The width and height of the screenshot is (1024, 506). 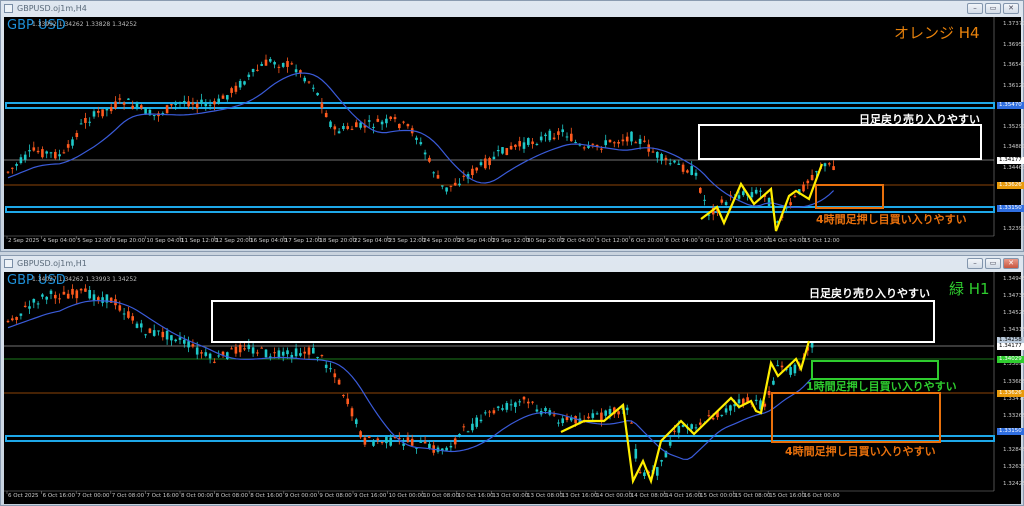 I want to click on time-tick-label: 9 Oct 00:00, so click(x=301, y=496).